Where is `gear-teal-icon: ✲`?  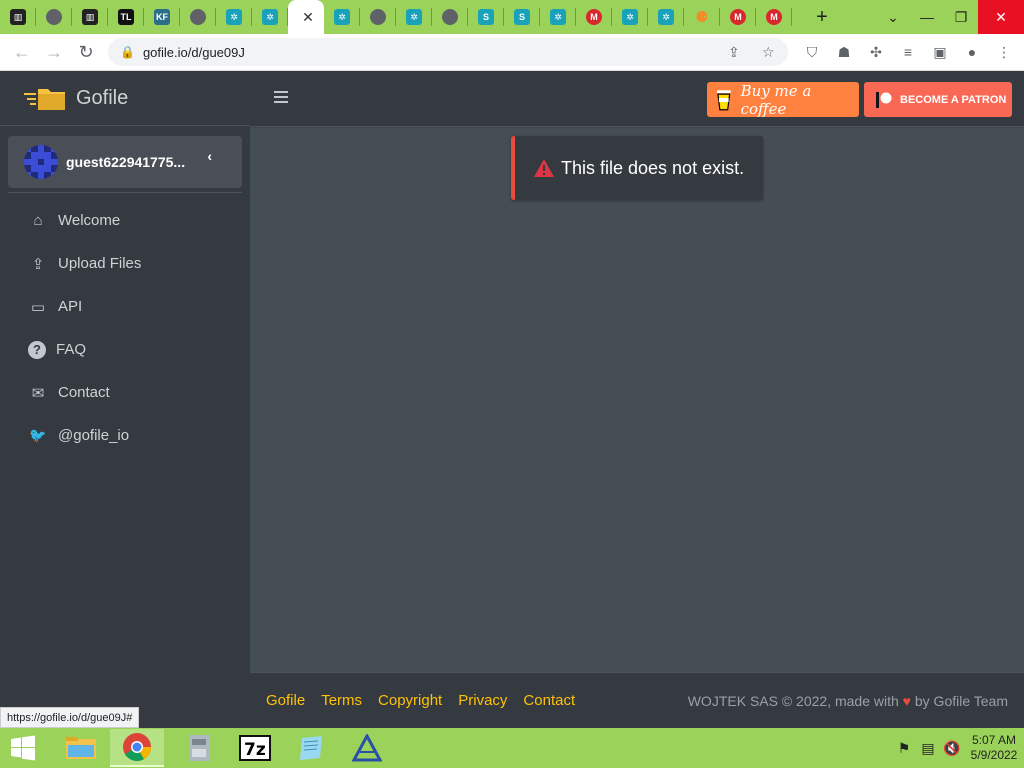 gear-teal-icon: ✲ is located at coordinates (342, 17).